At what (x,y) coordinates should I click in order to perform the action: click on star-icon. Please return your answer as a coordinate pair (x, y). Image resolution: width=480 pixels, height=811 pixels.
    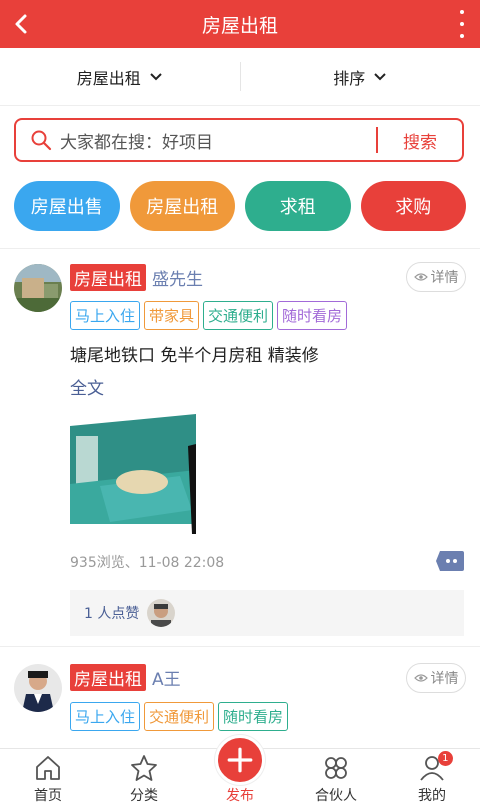
    Looking at the image, I should click on (144, 768).